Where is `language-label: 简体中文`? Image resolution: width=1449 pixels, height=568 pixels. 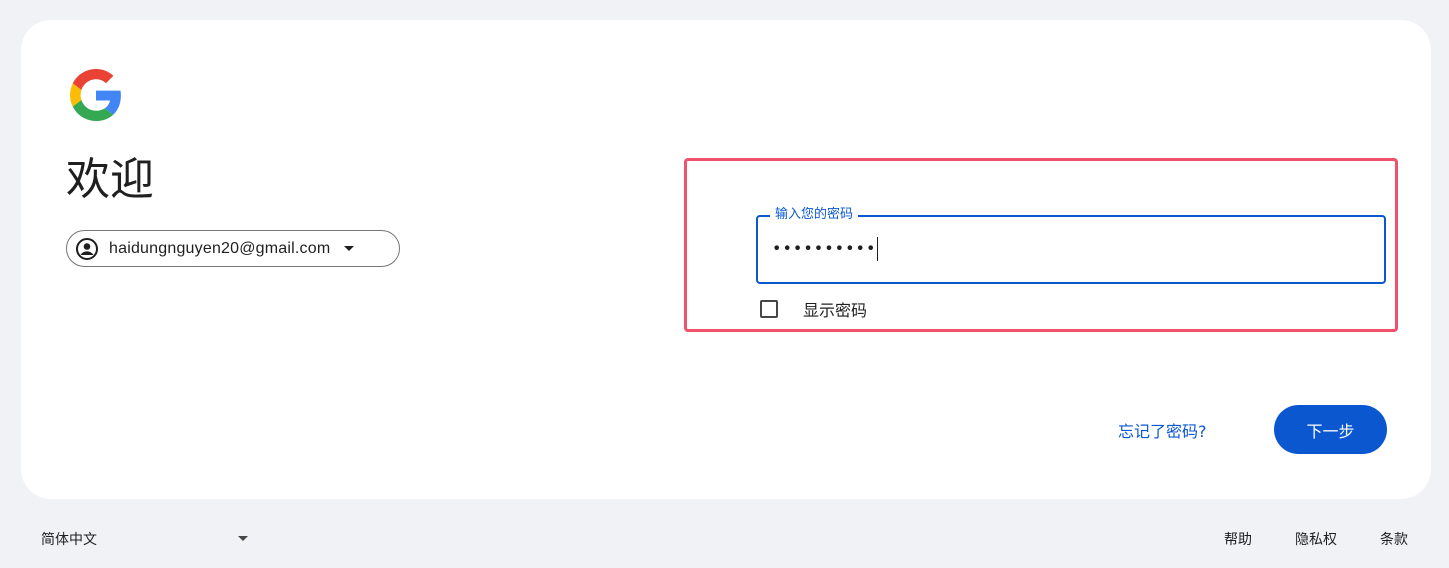
language-label: 简体中文 is located at coordinates (69, 540).